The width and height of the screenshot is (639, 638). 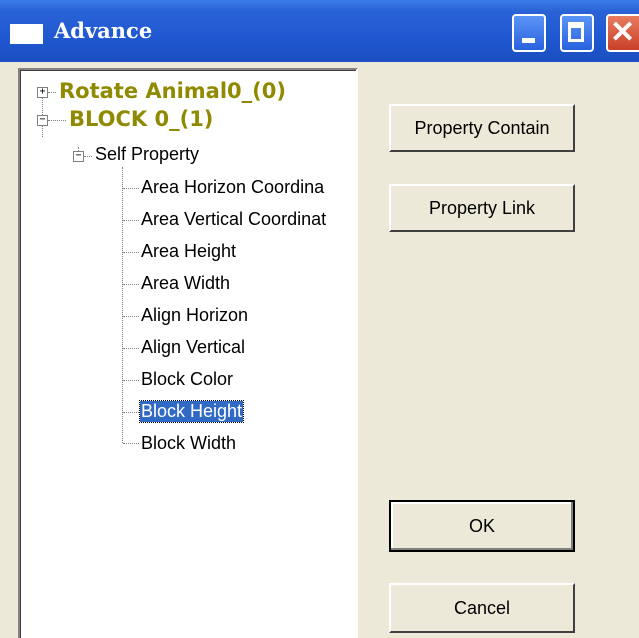 What do you see at coordinates (191, 411) in the screenshot?
I see `tree-leaf-block-height: Block Height` at bounding box center [191, 411].